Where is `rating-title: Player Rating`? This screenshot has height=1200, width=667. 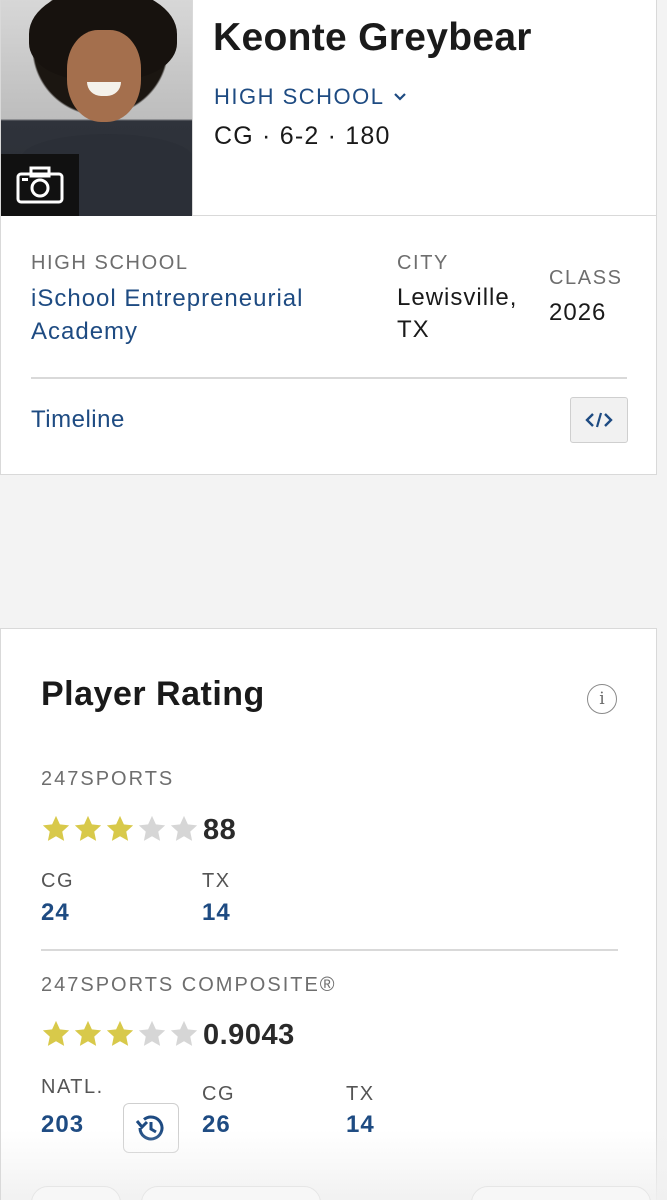
rating-title: Player Rating is located at coordinates (153, 694).